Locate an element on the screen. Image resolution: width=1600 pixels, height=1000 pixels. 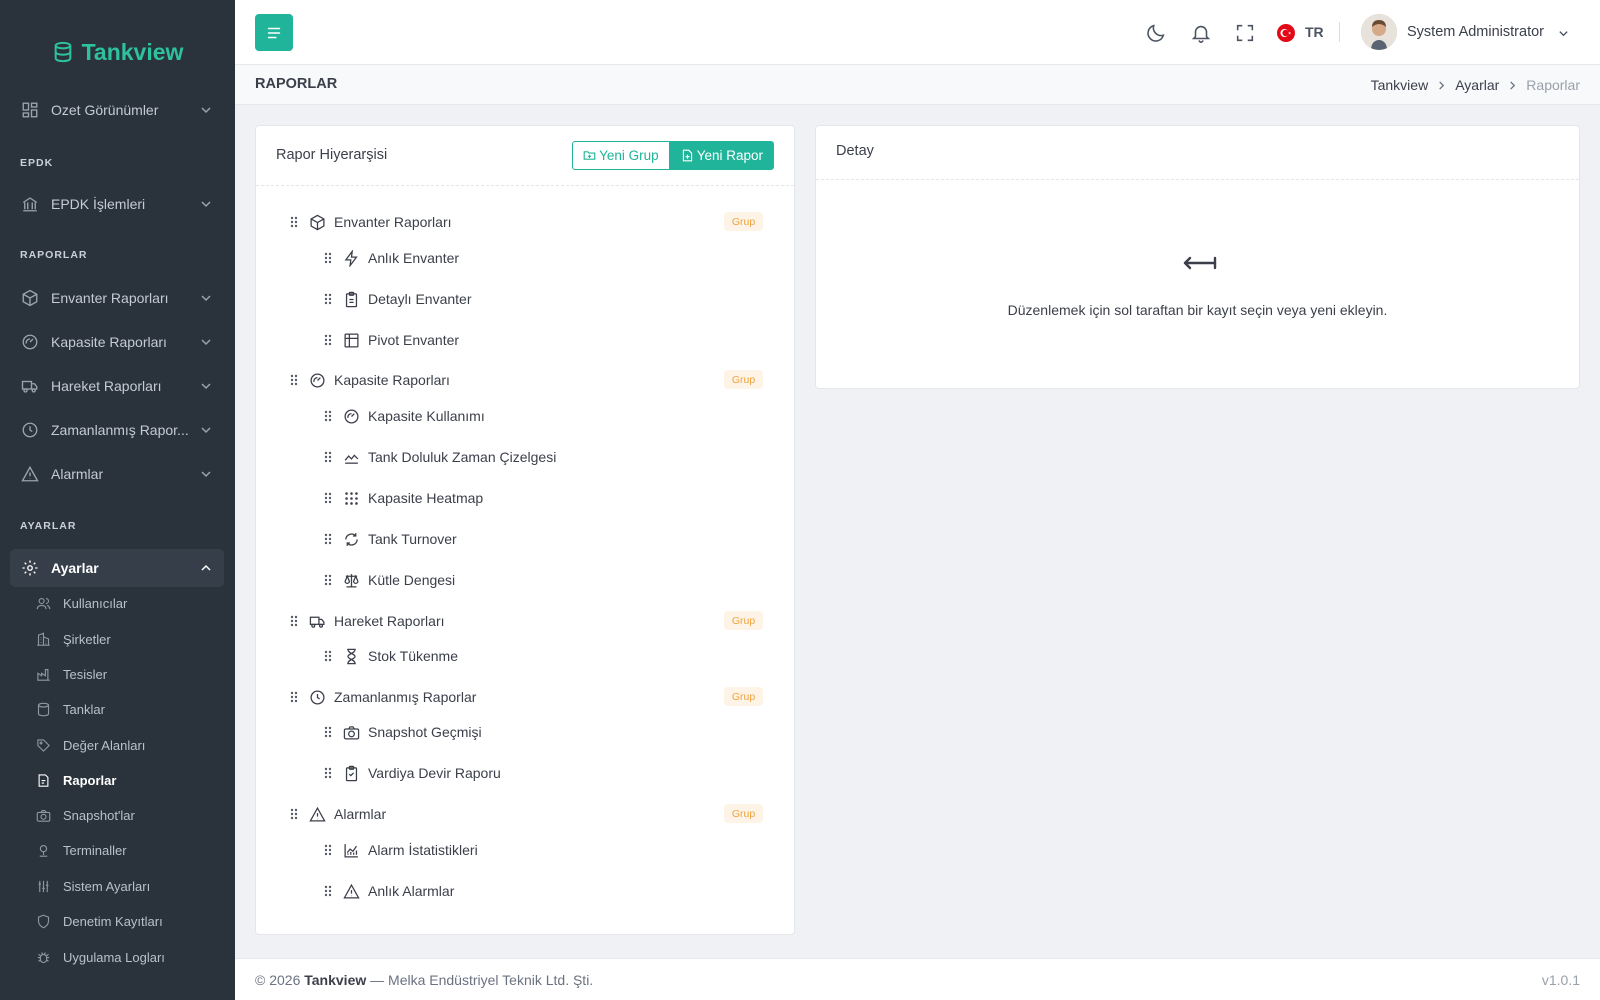
sidebar-sub-tesisler: Tesisler is located at coordinates (125, 674).